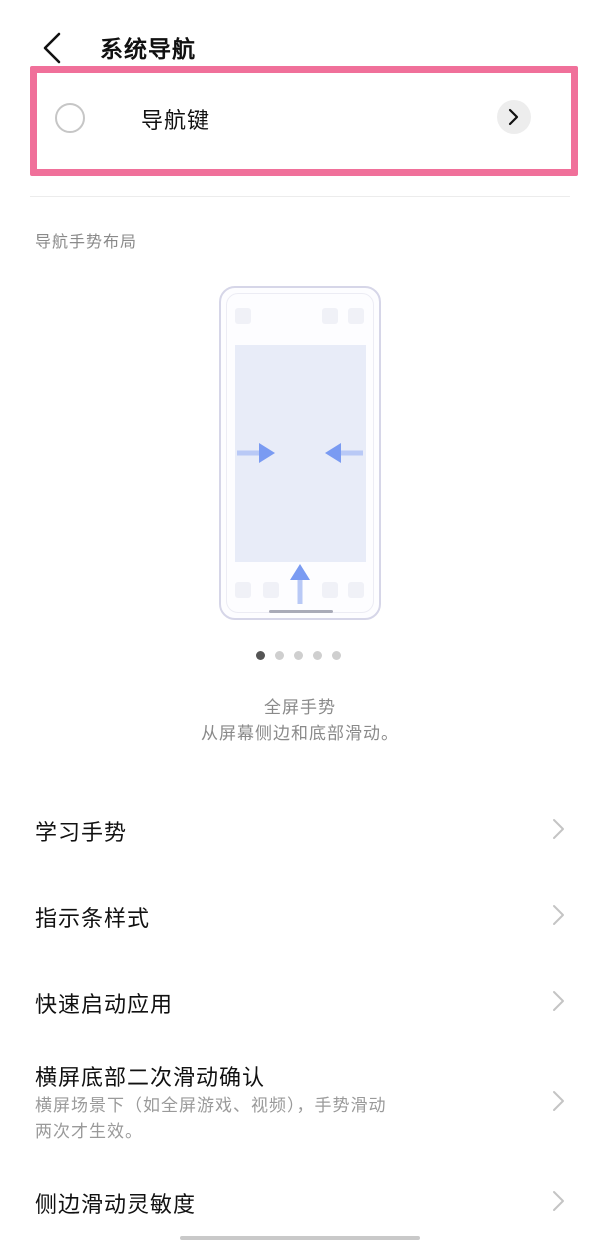  Describe the element at coordinates (300, 734) in the screenshot. I see `gesture-description: 从屏幕侧边和底部滑动。` at that location.